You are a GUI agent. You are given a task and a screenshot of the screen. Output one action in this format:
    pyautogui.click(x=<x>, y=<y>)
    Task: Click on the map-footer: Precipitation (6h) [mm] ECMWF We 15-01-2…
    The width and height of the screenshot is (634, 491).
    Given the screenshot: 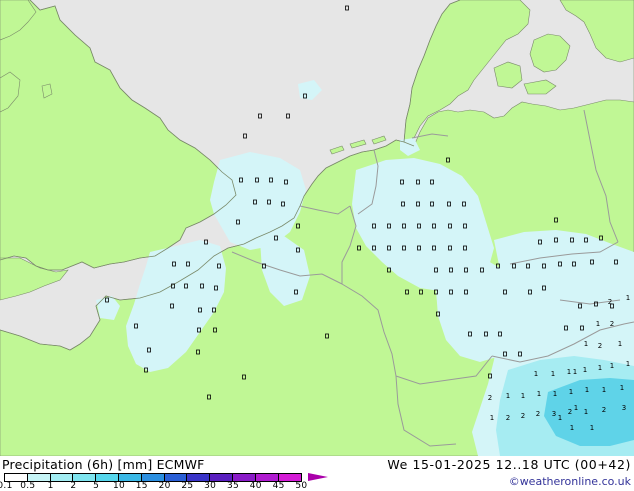 What is the action you would take?
    pyautogui.click(x=317, y=473)
    